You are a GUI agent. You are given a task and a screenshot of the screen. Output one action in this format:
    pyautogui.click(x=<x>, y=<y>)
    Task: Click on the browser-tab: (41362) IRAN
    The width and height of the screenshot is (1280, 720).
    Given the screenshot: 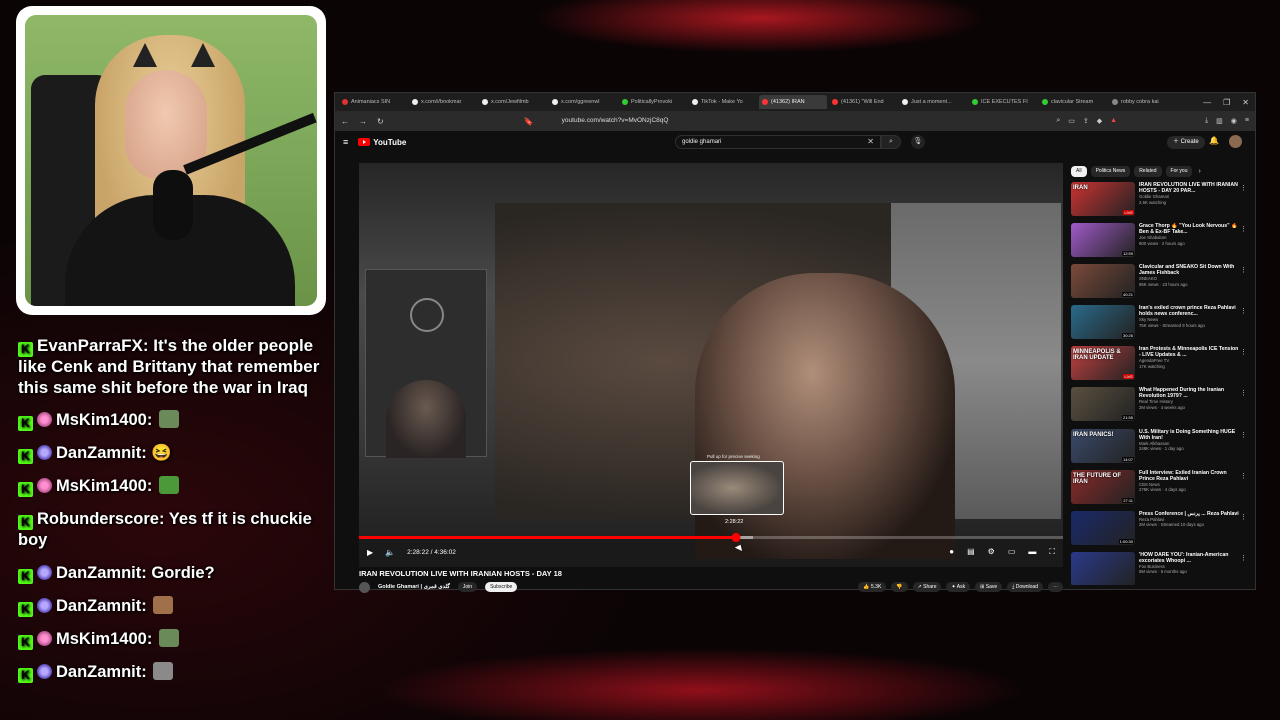 What is the action you would take?
    pyautogui.click(x=793, y=102)
    